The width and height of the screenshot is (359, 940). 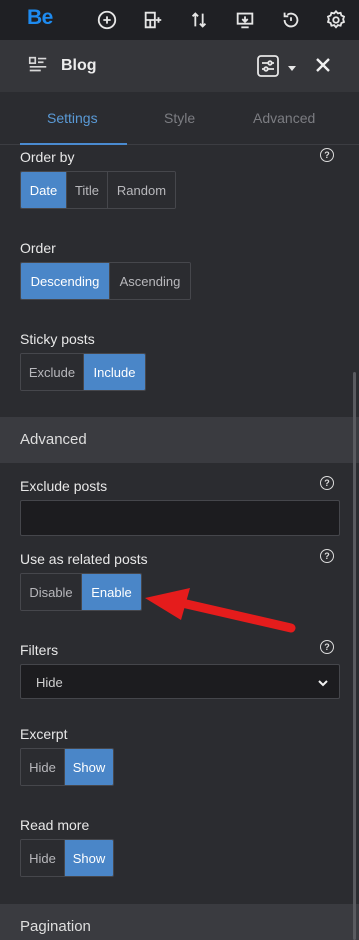 I want to click on excerpt-hide-button: Hide, so click(x=43, y=767).